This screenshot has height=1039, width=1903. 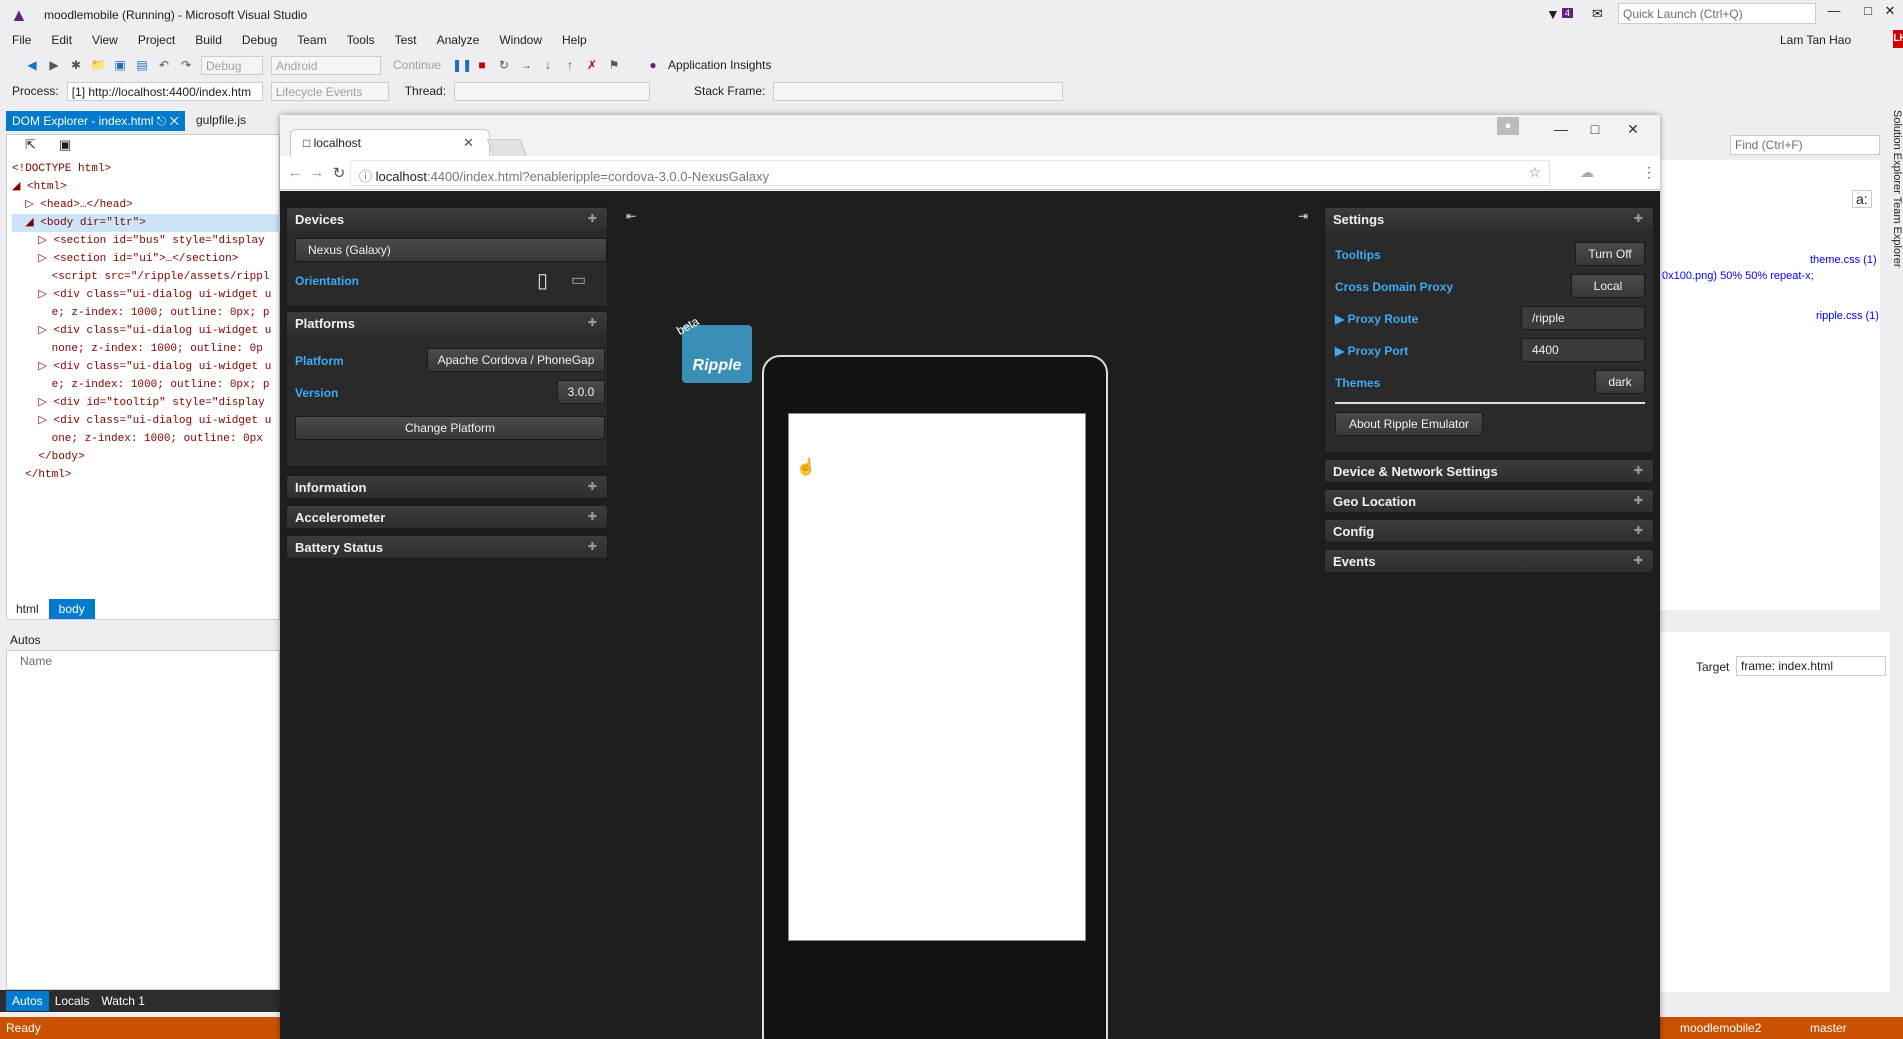 I want to click on menu-file: File, so click(x=21, y=40).